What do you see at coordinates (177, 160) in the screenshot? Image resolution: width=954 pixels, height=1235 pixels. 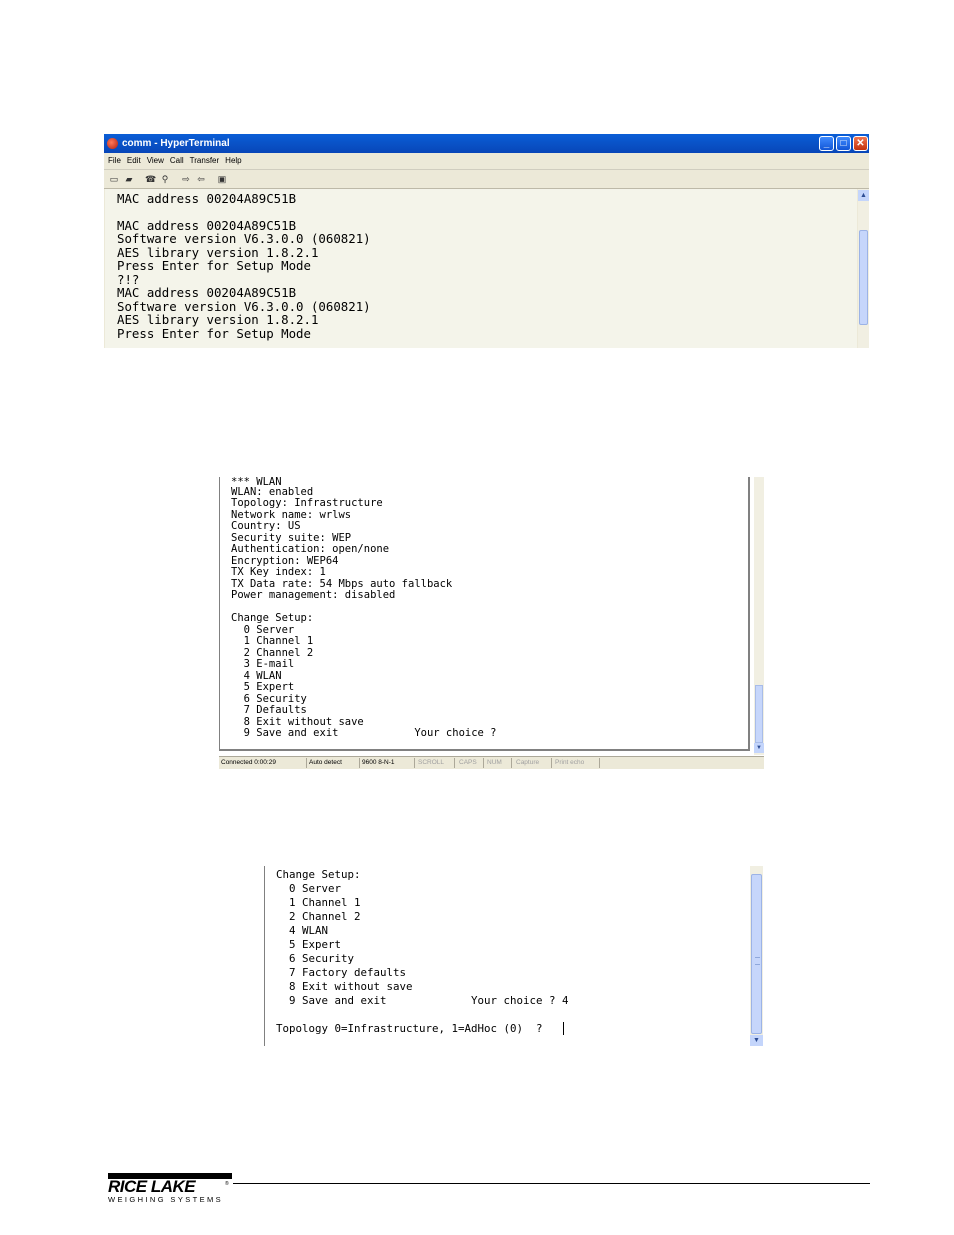 I see `menu-call: Call` at bounding box center [177, 160].